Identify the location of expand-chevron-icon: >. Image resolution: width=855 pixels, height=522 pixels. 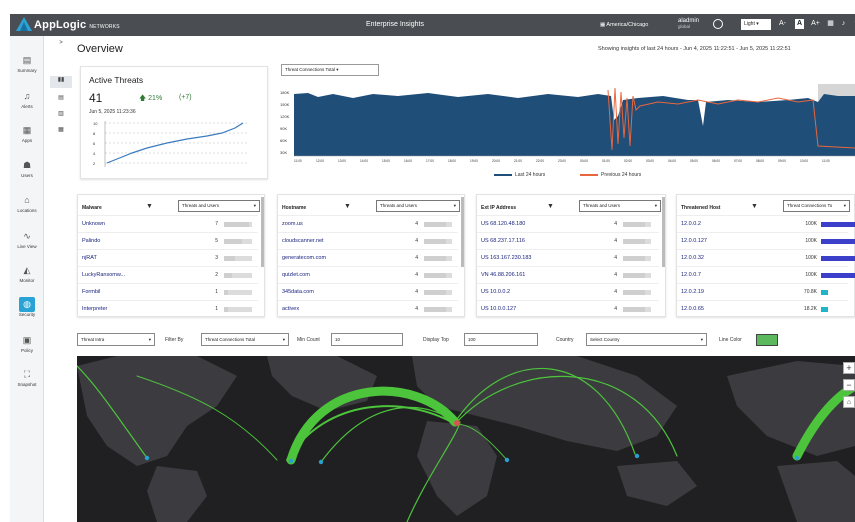
(61, 46).